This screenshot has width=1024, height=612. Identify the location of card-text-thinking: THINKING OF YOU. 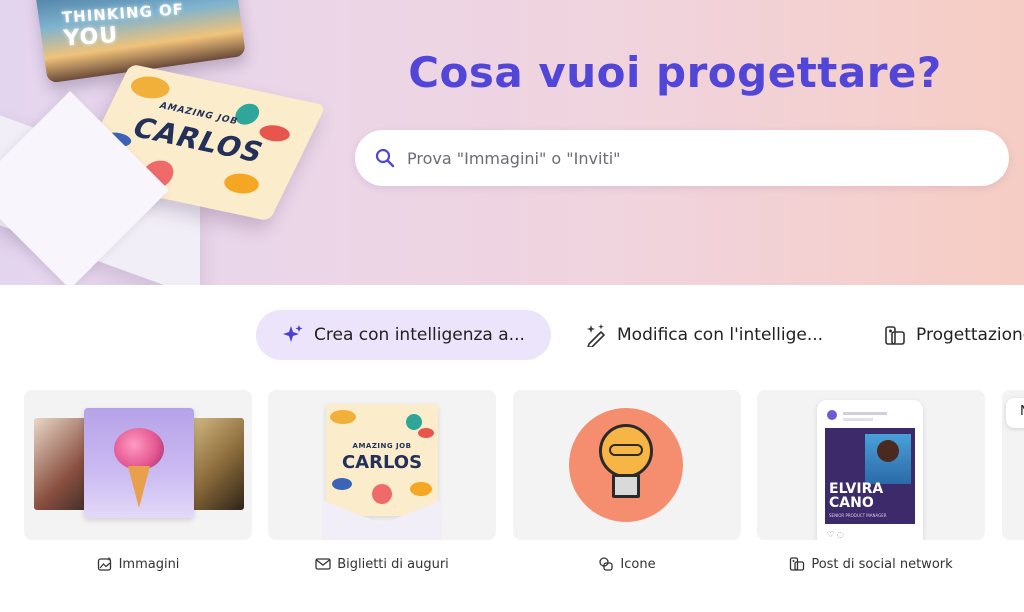
(123, 26).